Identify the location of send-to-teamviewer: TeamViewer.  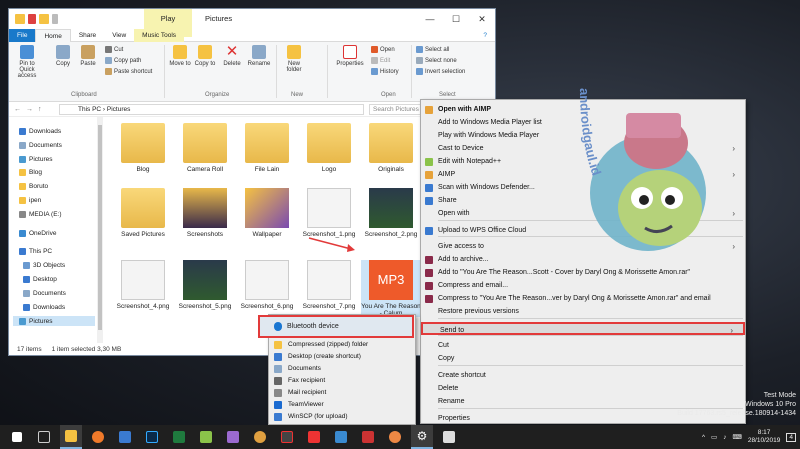
(342, 405).